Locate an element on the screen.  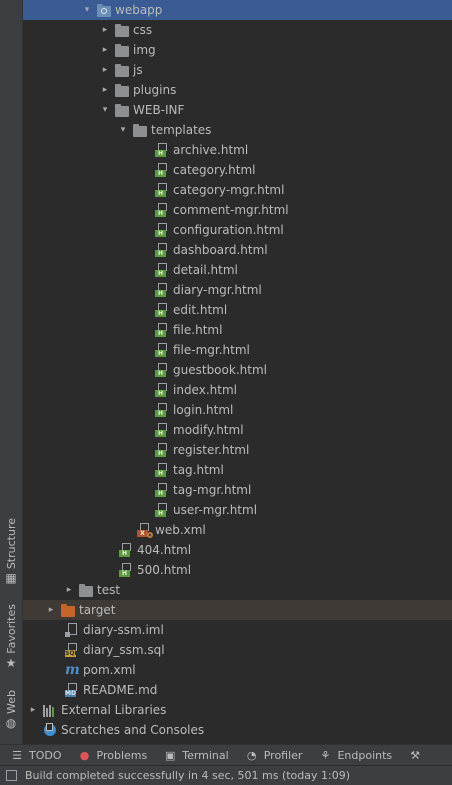
web-folder-icon is located at coordinates (104, 10).